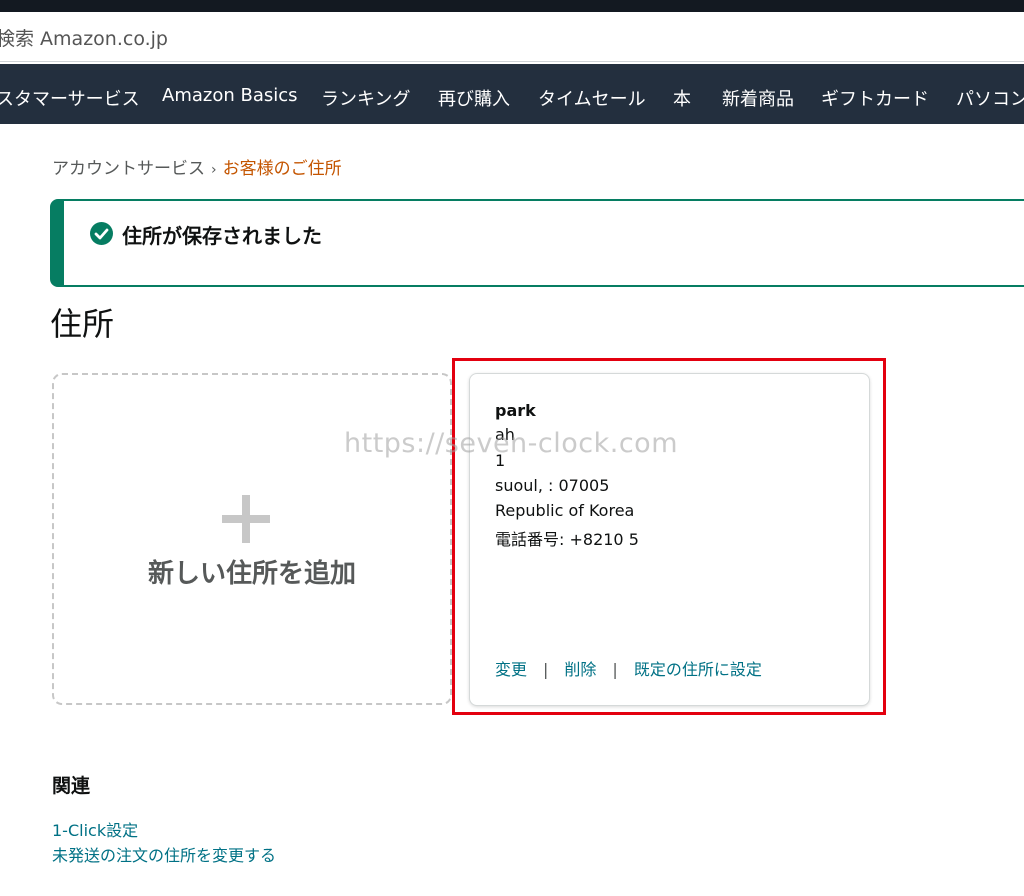 This screenshot has height=896, width=1024. What do you see at coordinates (71, 786) in the screenshot?
I see `related-title: 関連` at bounding box center [71, 786].